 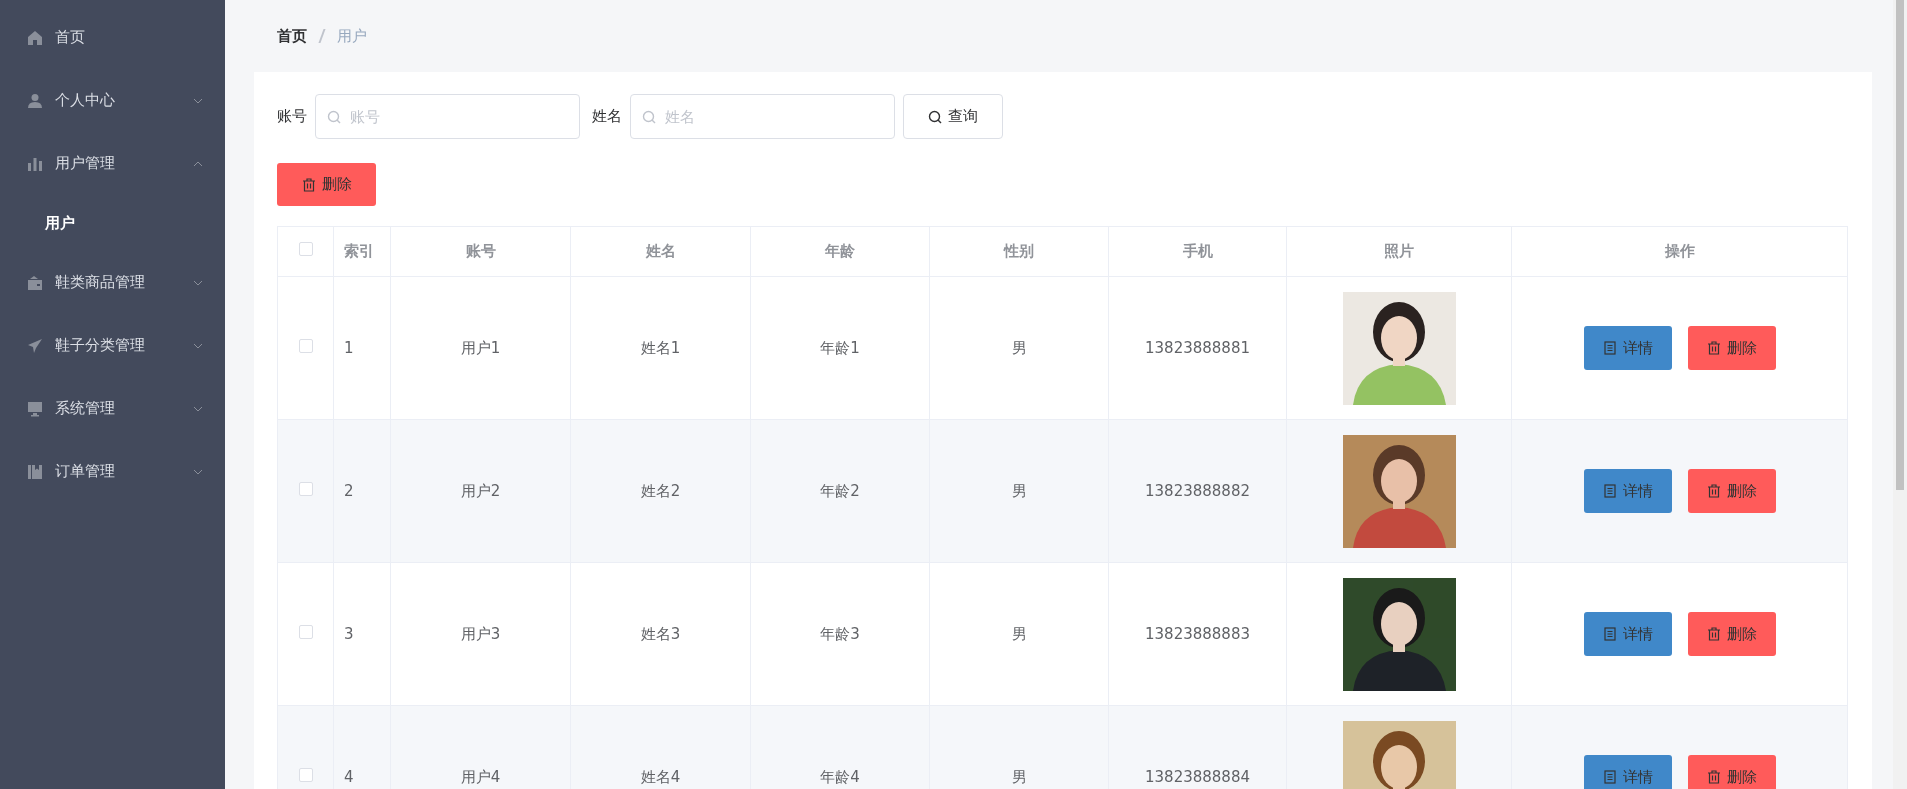 I want to click on table-cell: 姓名4, so click(x=660, y=776).